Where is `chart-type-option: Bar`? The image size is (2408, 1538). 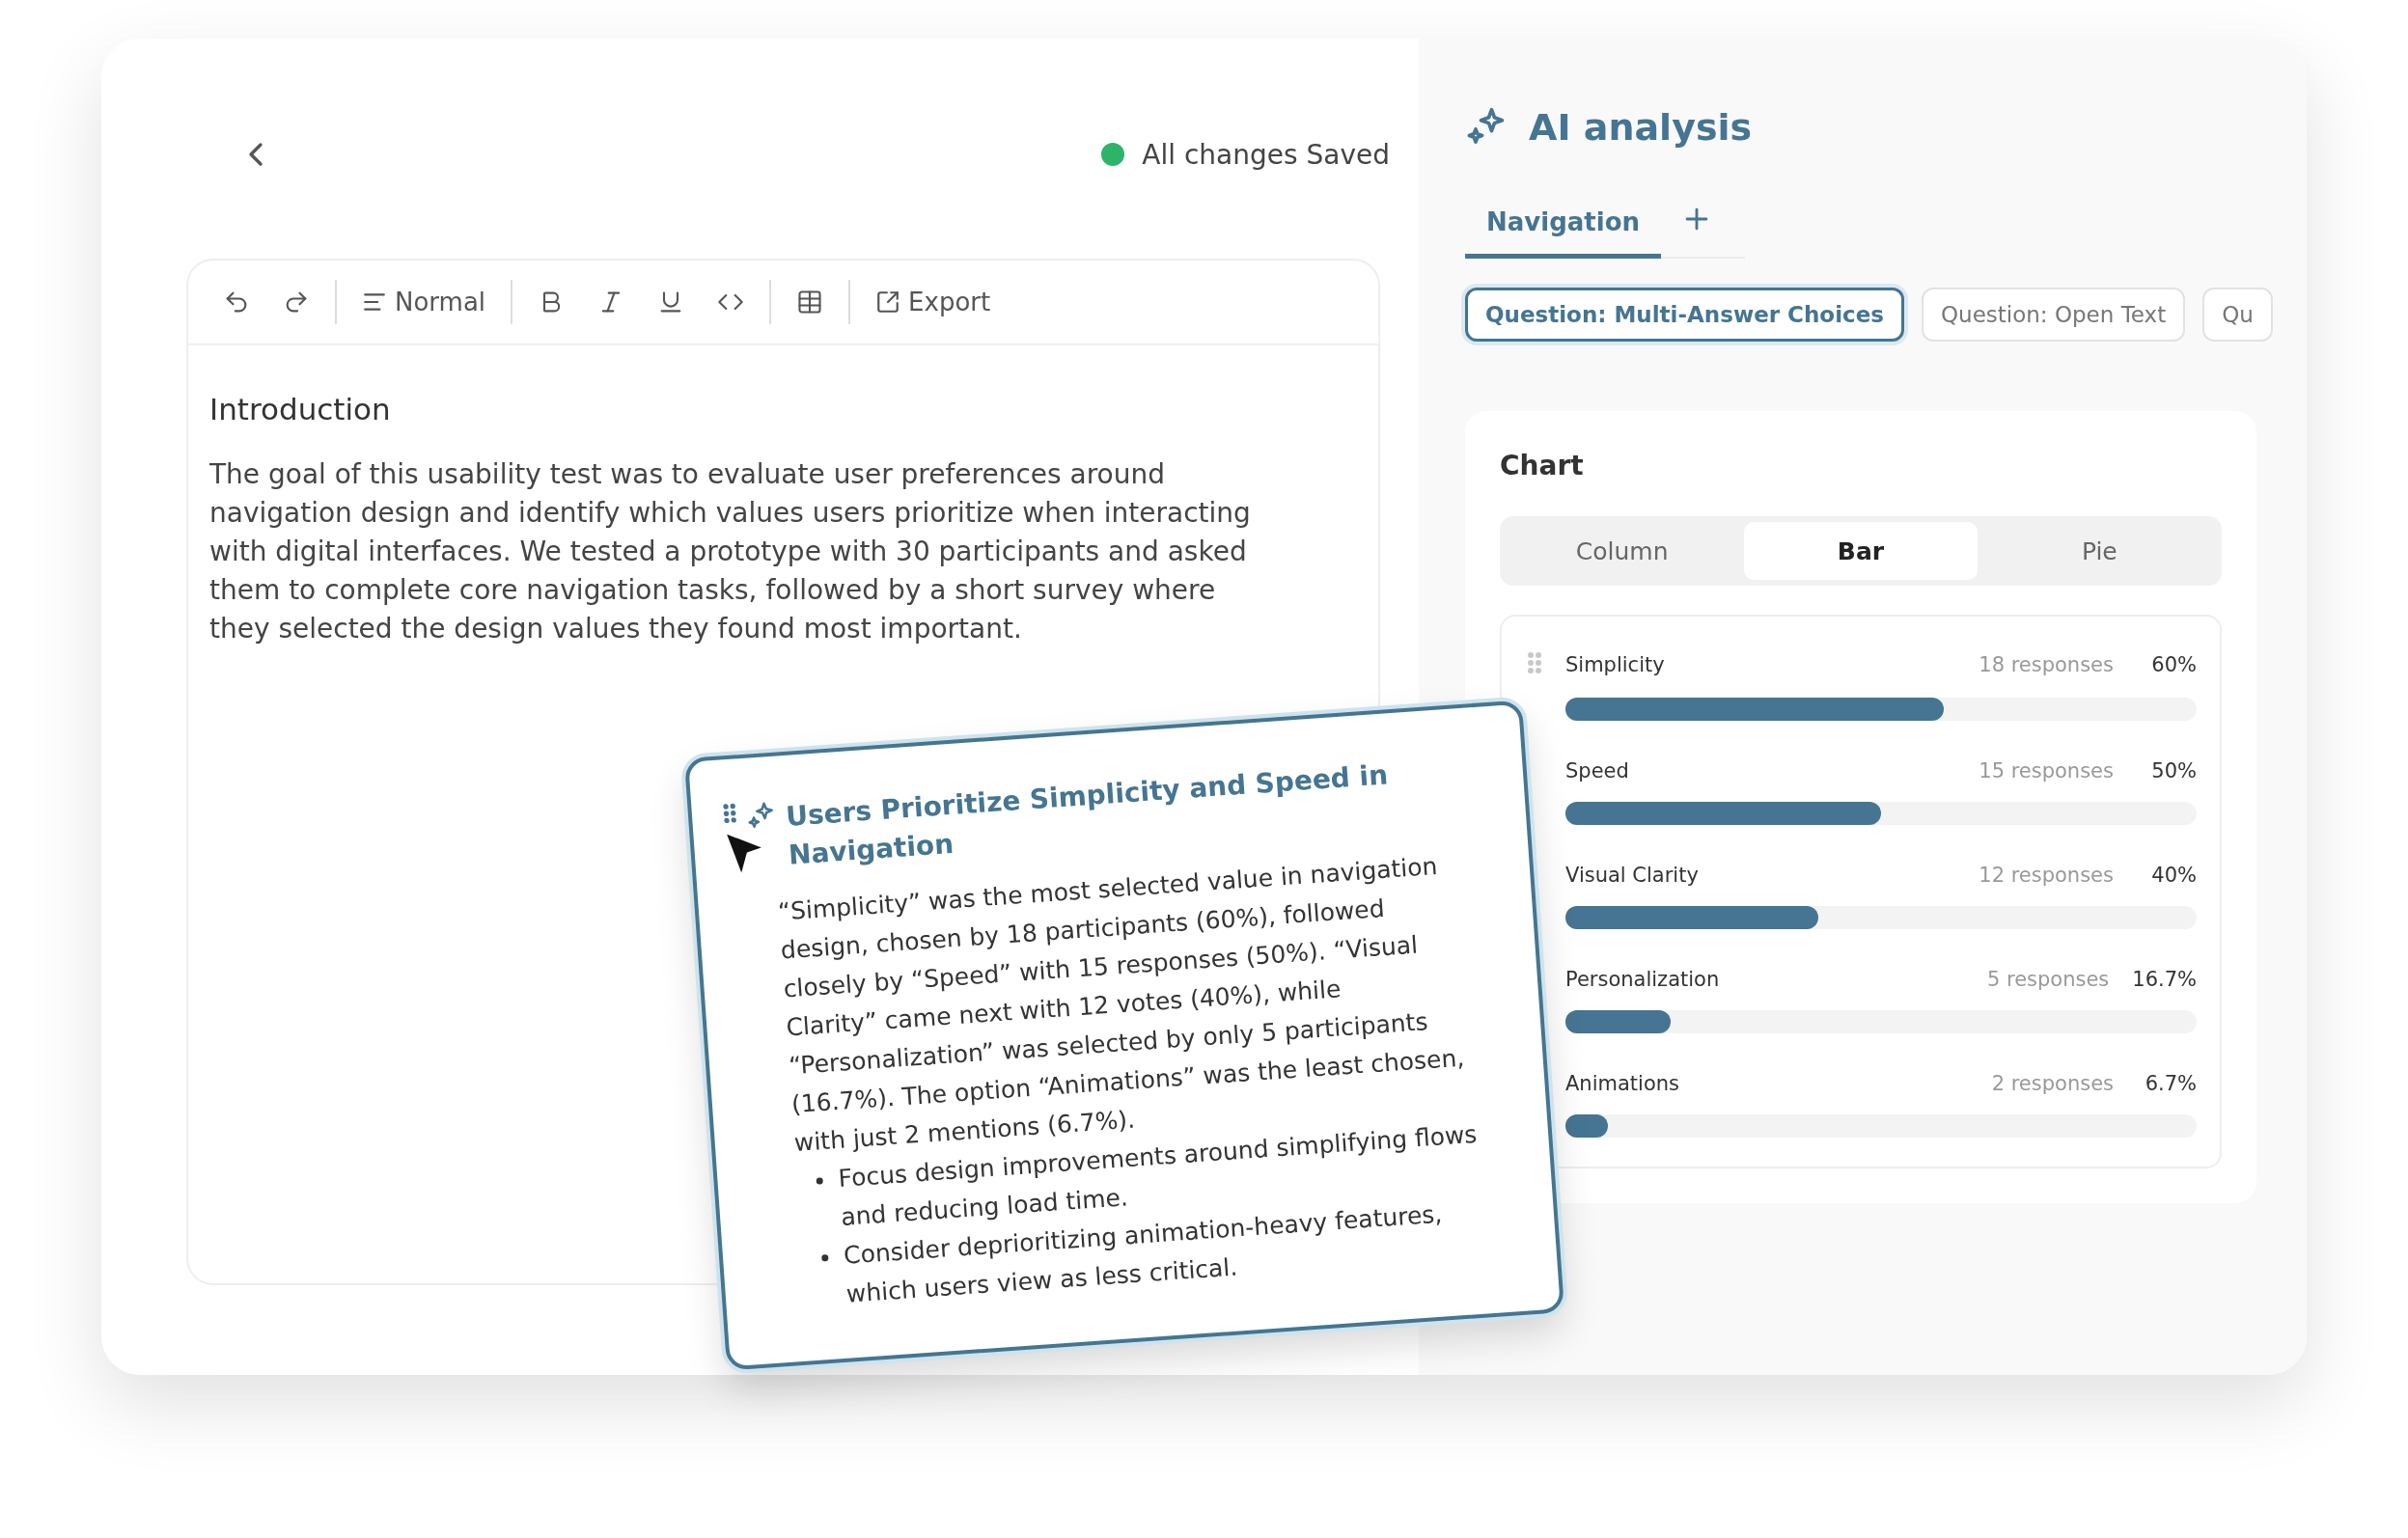 chart-type-option: Bar is located at coordinates (1861, 551).